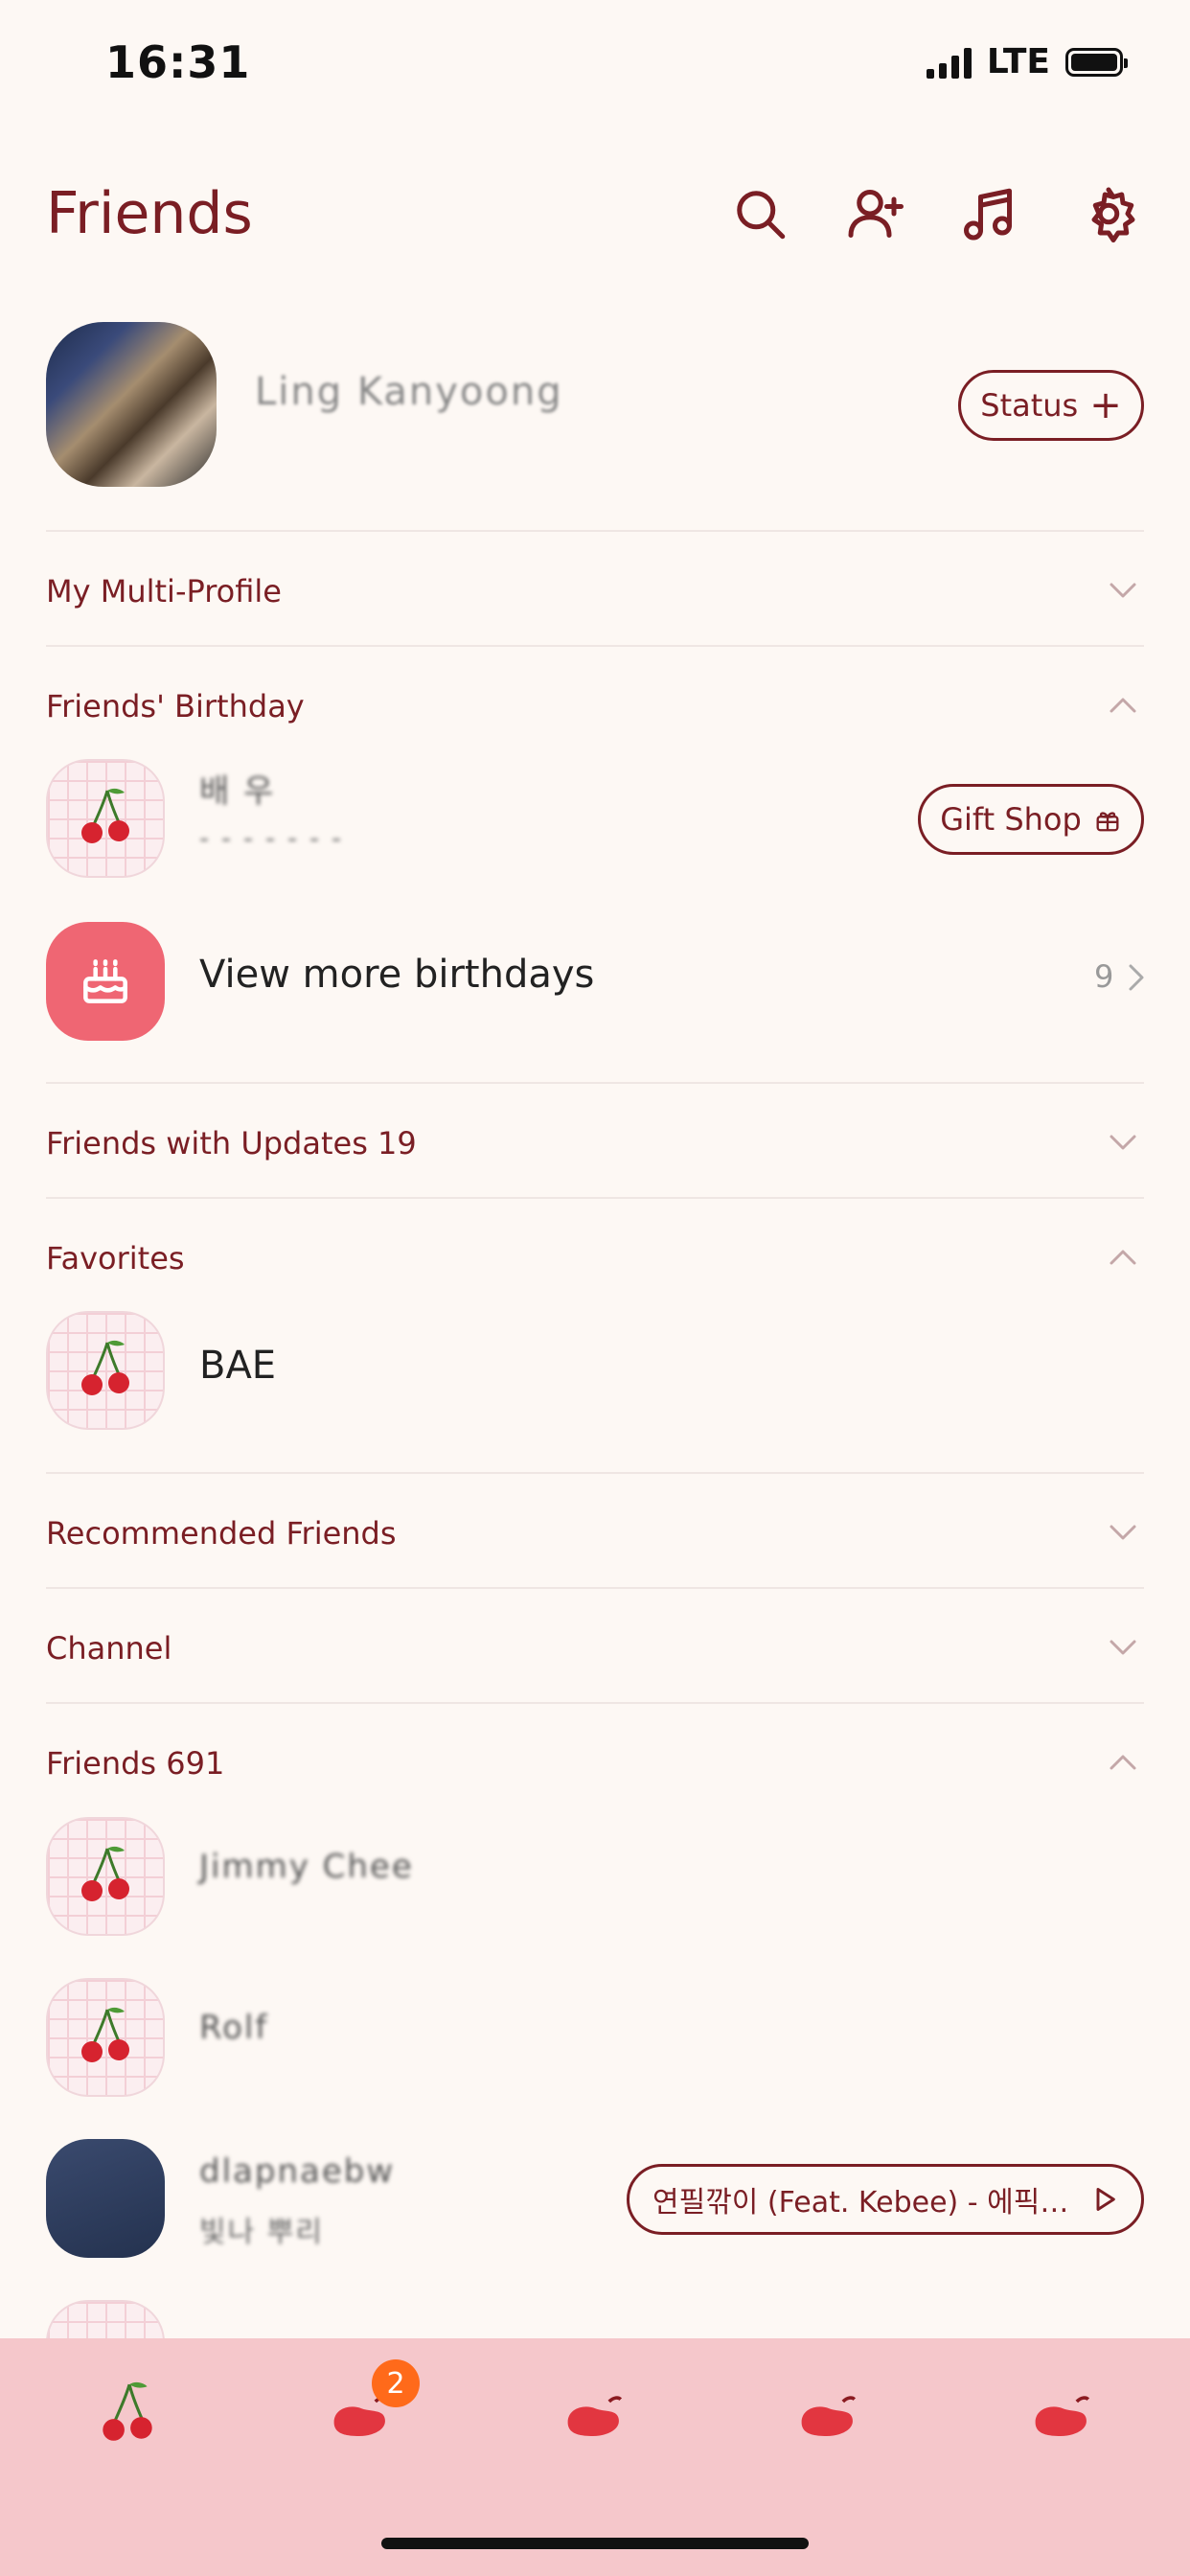 The height and width of the screenshot is (2576, 1190). What do you see at coordinates (593, 2413) in the screenshot?
I see `tab-view-icon` at bounding box center [593, 2413].